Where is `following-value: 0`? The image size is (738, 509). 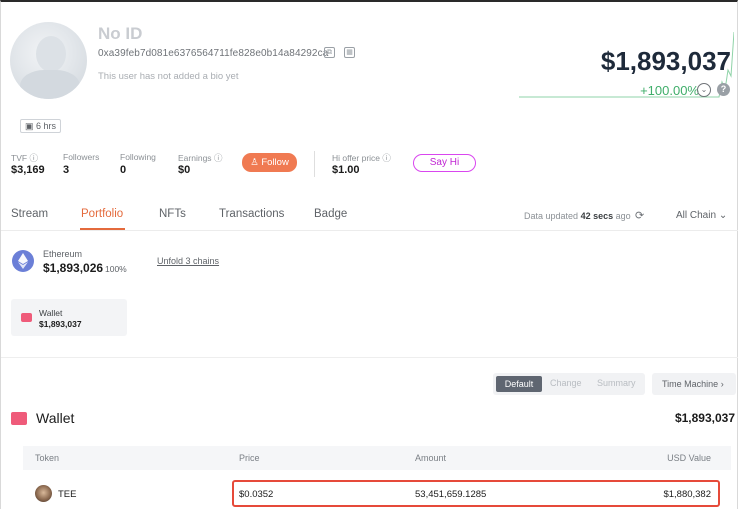 following-value: 0 is located at coordinates (123, 170).